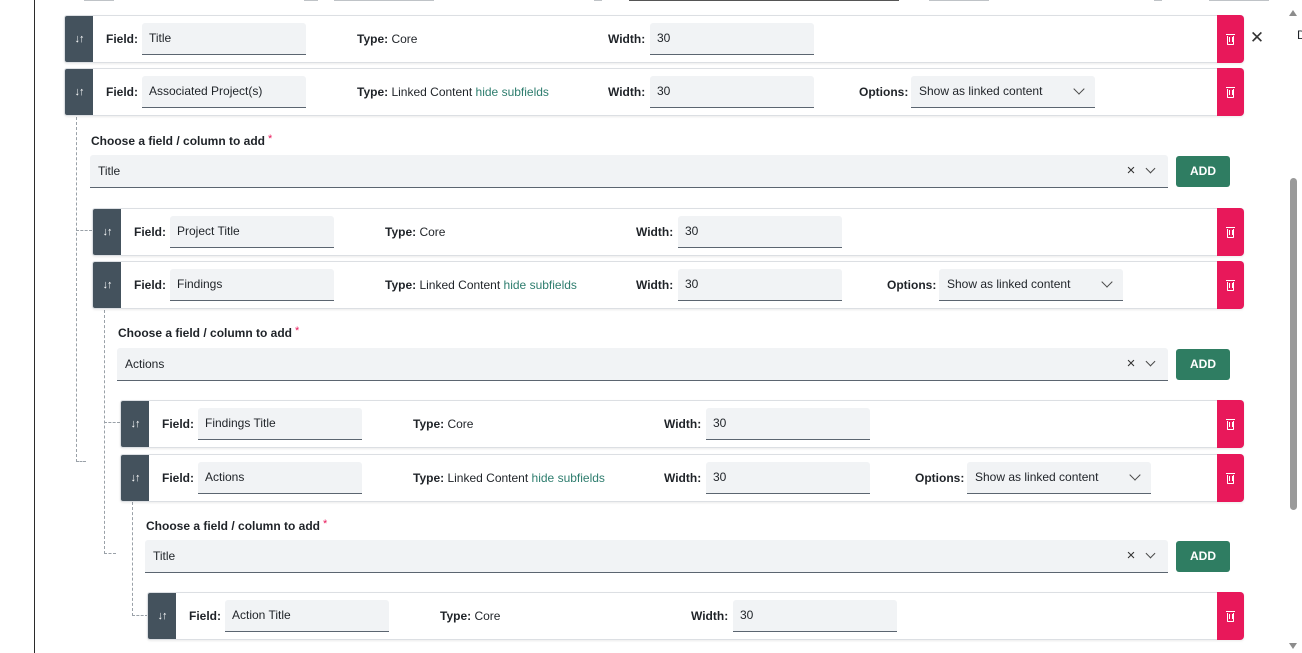  What do you see at coordinates (224, 92) in the screenshot?
I see `field-name-input: Associated Project(s)` at bounding box center [224, 92].